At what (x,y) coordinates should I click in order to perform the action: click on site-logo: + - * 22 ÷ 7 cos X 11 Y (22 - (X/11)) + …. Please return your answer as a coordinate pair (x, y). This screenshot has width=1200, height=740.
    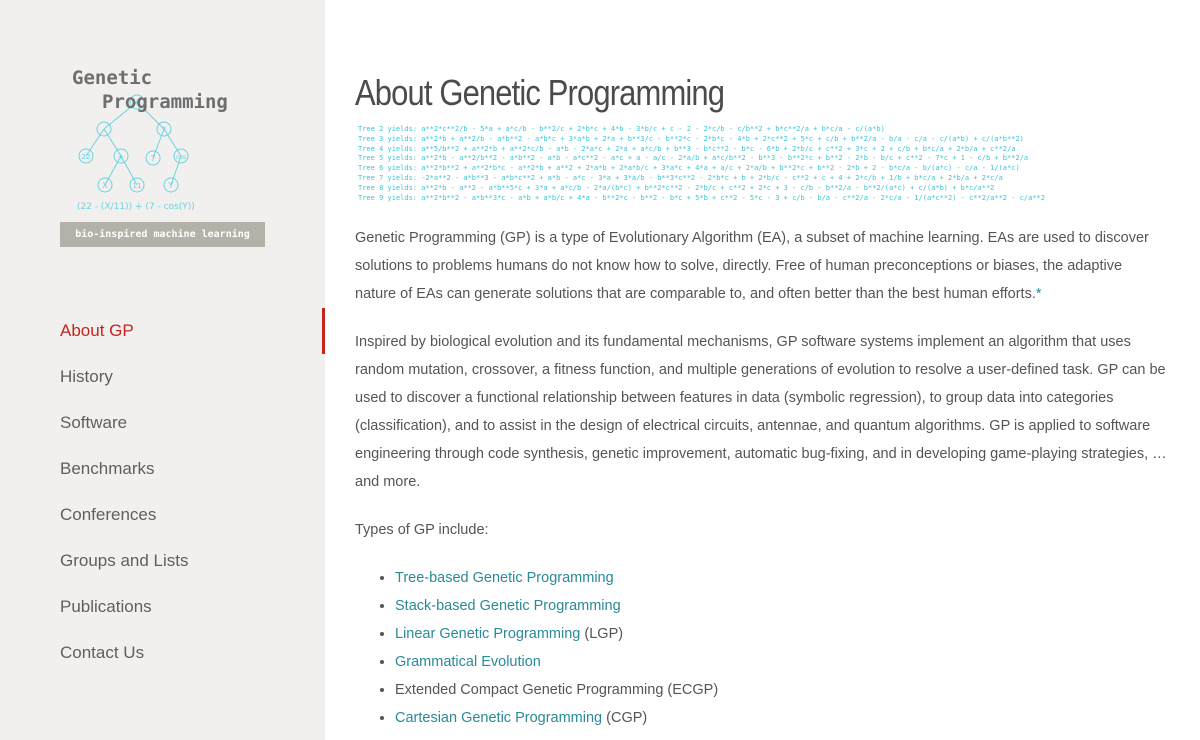
    Looking at the image, I should click on (163, 156).